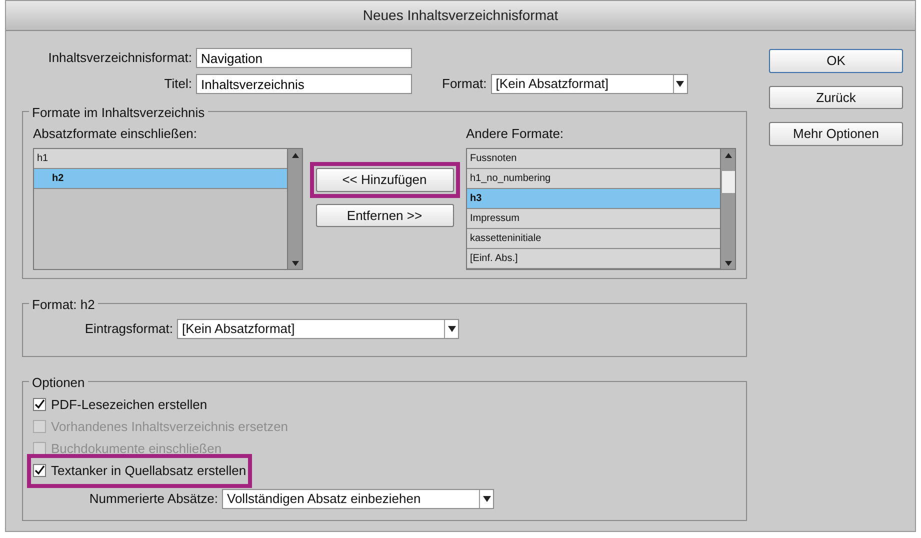 This screenshot has width=921, height=538. I want to click on list-item: h1_no_numbering, so click(593, 178).